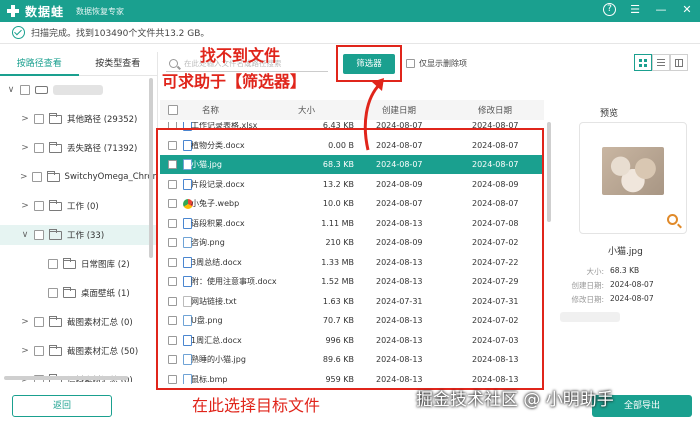 This screenshot has width=700, height=423. I want to click on file-table-header: 名称 大小 创建日期 修改日期, so click(352, 110).